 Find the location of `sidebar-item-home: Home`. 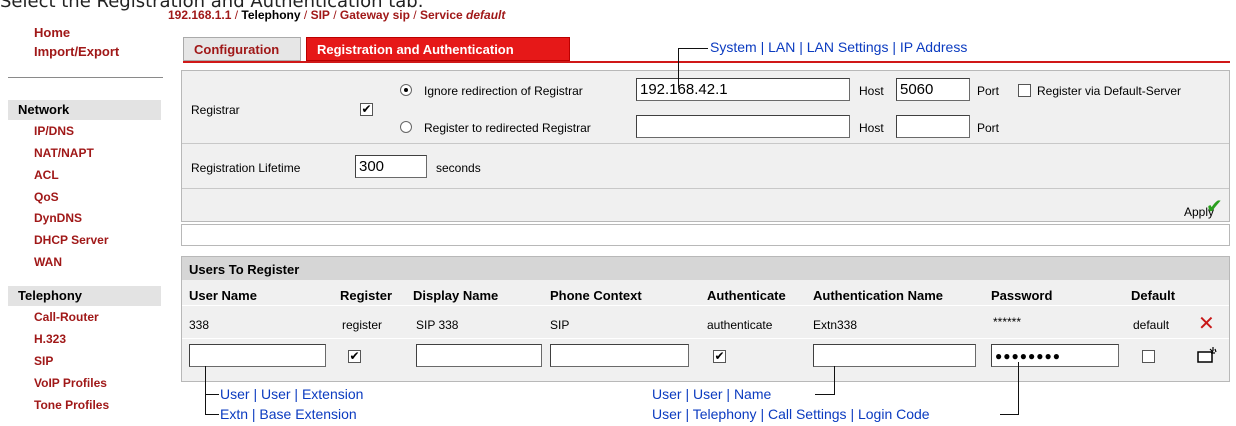

sidebar-item-home: Home is located at coordinates (52, 32).